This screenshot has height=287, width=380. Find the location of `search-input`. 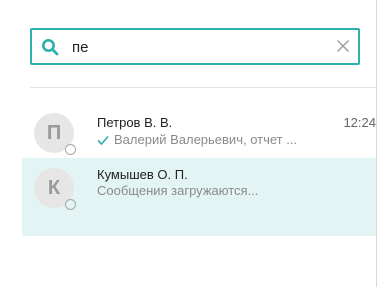

search-input is located at coordinates (197, 47).